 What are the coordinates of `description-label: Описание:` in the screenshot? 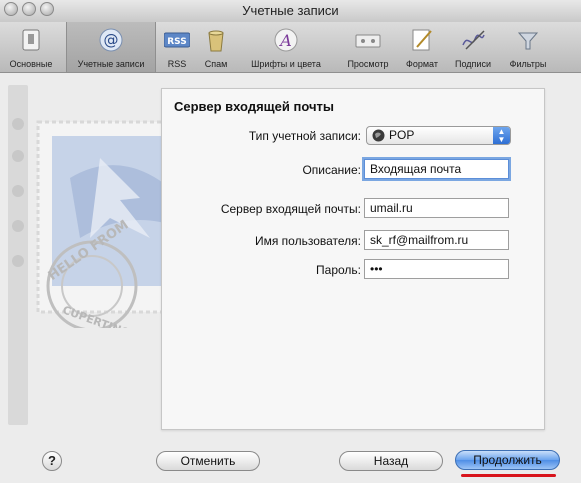 It's located at (331, 170).